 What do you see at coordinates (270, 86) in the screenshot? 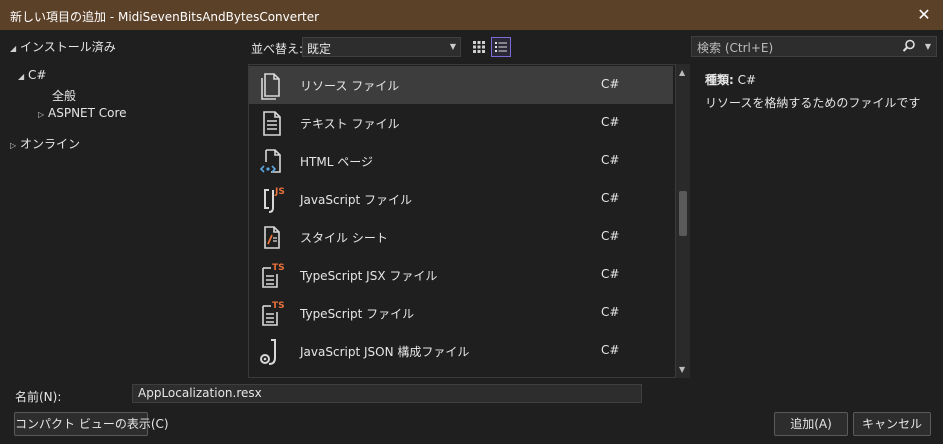
I see `resource-file-icon` at bounding box center [270, 86].